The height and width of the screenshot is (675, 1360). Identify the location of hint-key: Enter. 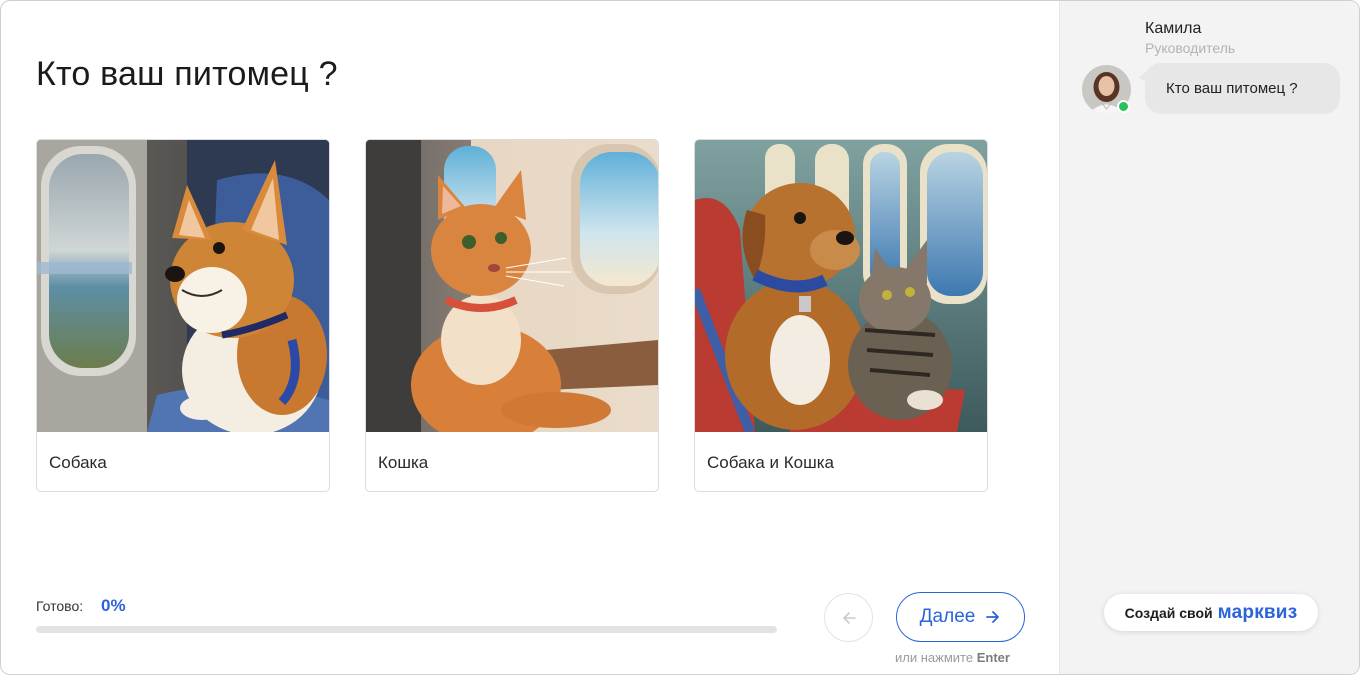
(993, 657).